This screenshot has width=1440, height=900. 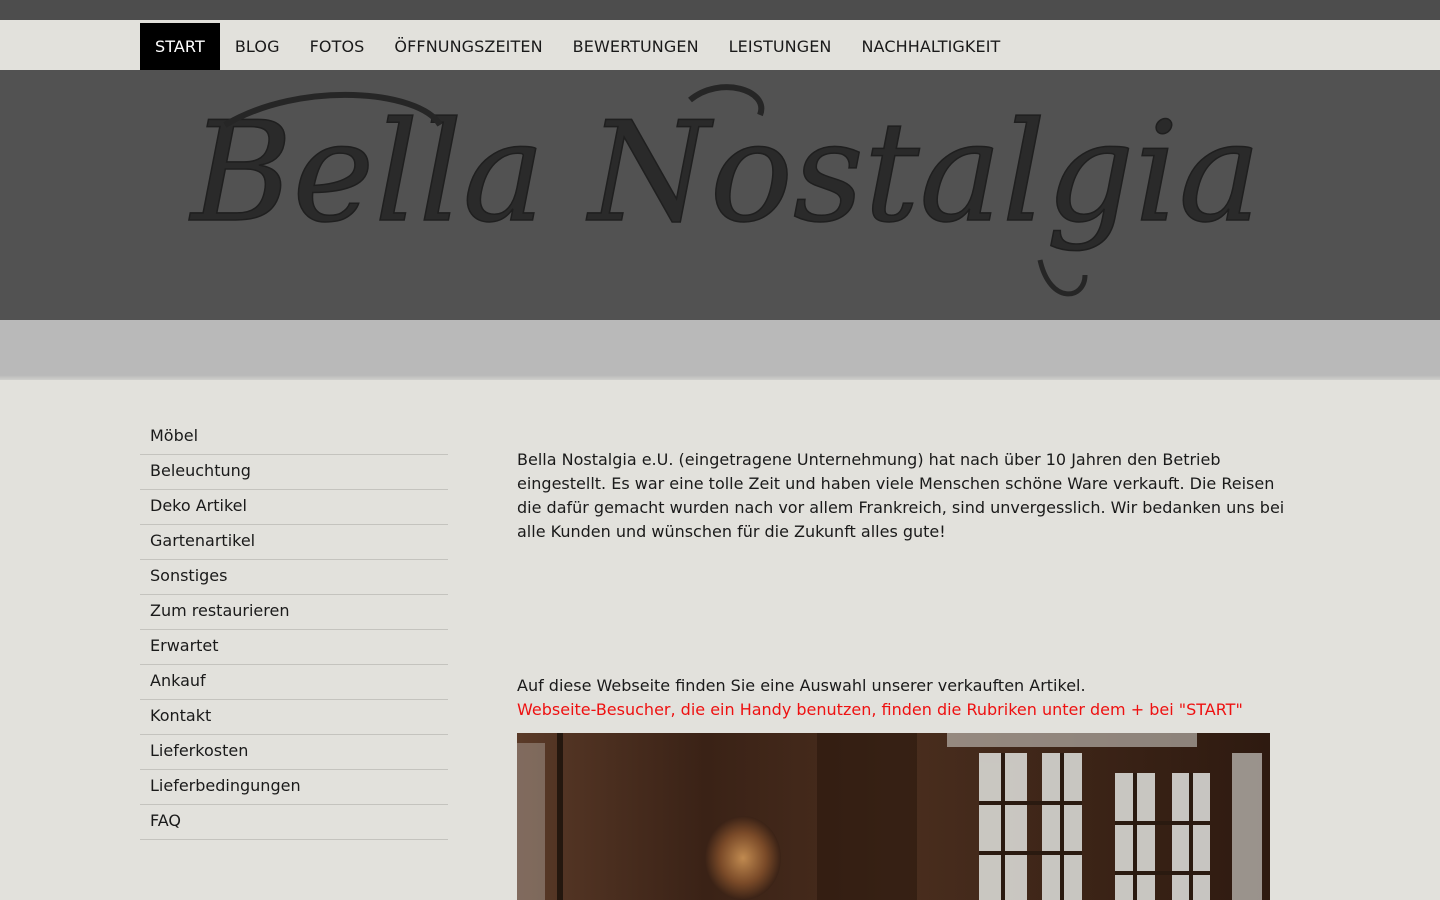 What do you see at coordinates (294, 507) in the screenshot?
I see `sidebar-item-deko-artikel: Deko Artikel` at bounding box center [294, 507].